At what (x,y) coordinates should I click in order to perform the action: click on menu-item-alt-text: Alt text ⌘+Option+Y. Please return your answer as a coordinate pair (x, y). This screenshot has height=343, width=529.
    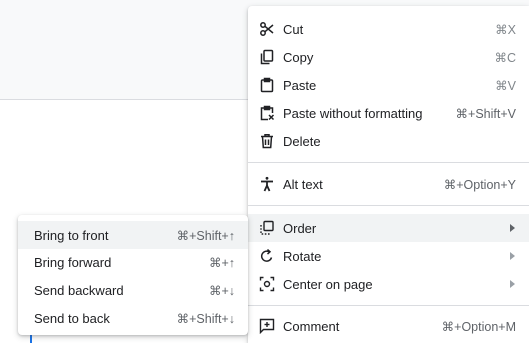
    Looking at the image, I should click on (388, 184).